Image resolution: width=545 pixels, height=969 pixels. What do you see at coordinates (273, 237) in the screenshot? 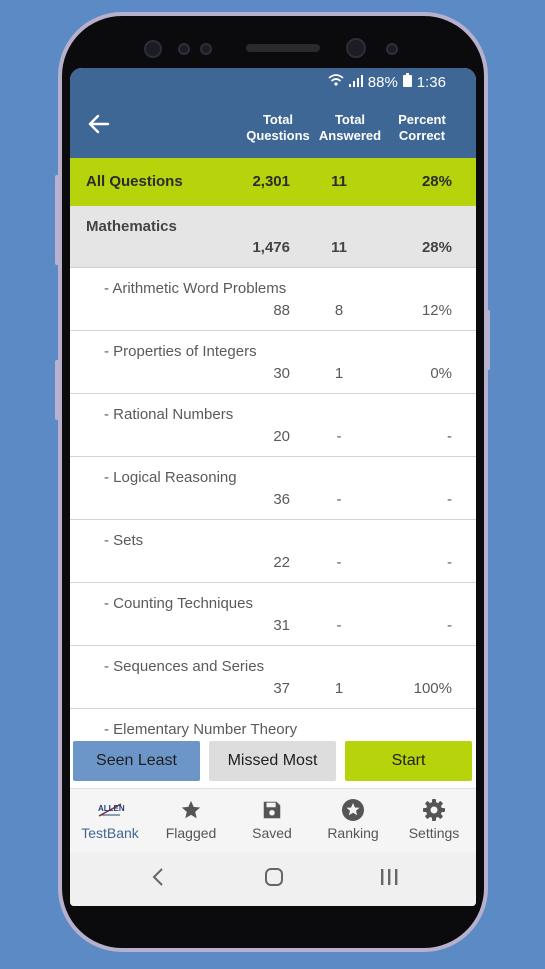
I see `category-row: Mathematics 1,476 11 28%` at bounding box center [273, 237].